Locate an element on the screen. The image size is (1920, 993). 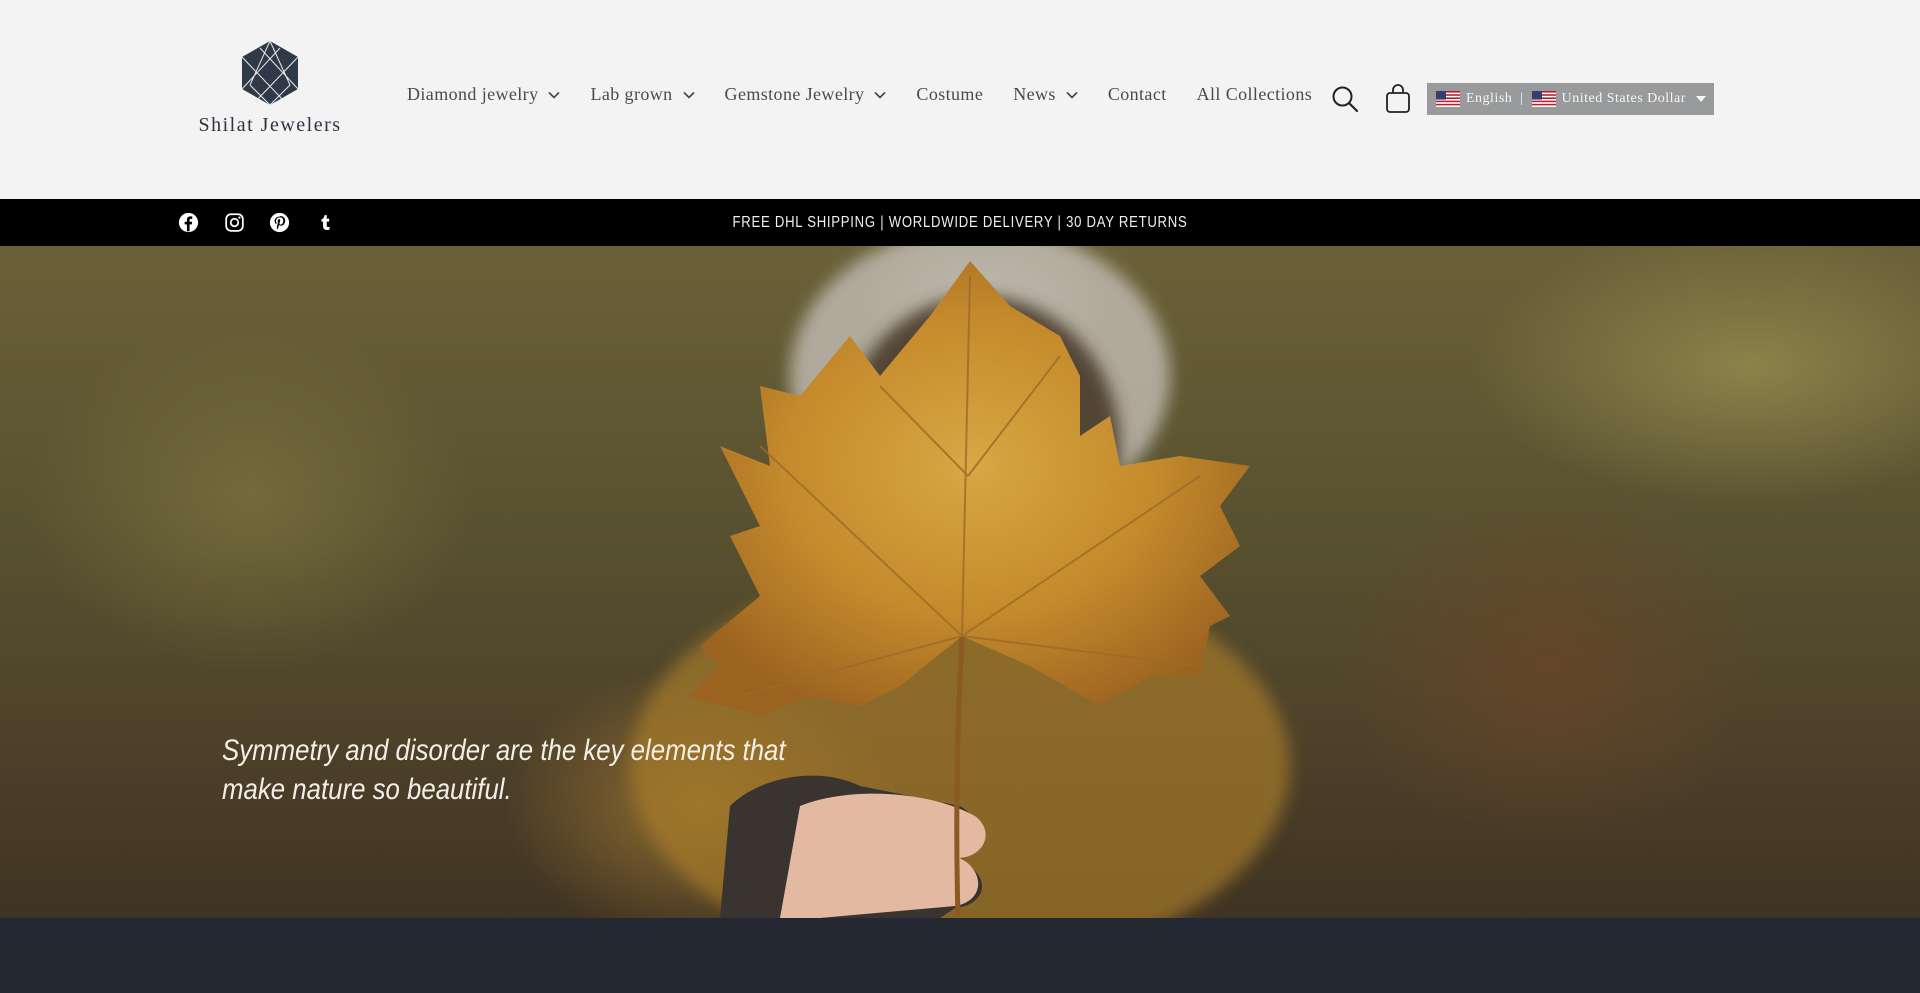
language-currency-switcher: English | United States Dollar is located at coordinates (1570, 99).